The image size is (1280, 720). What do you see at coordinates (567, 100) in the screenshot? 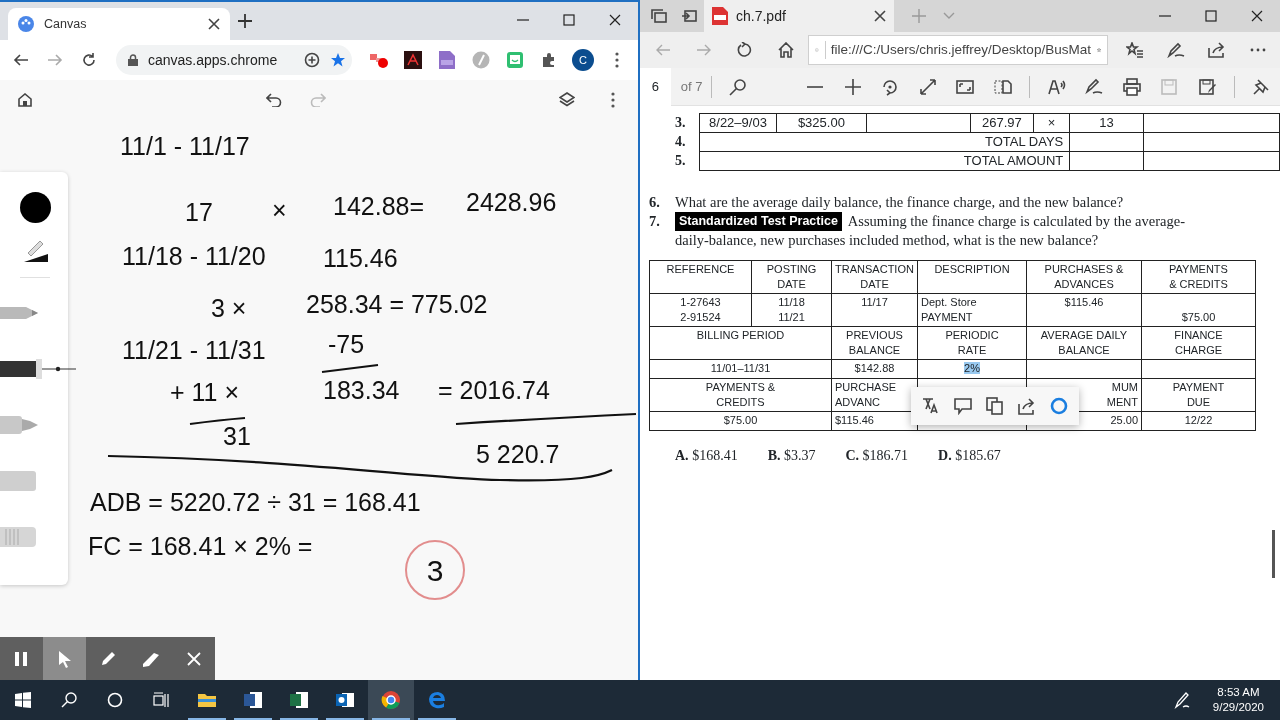
I see `layers-icon` at bounding box center [567, 100].